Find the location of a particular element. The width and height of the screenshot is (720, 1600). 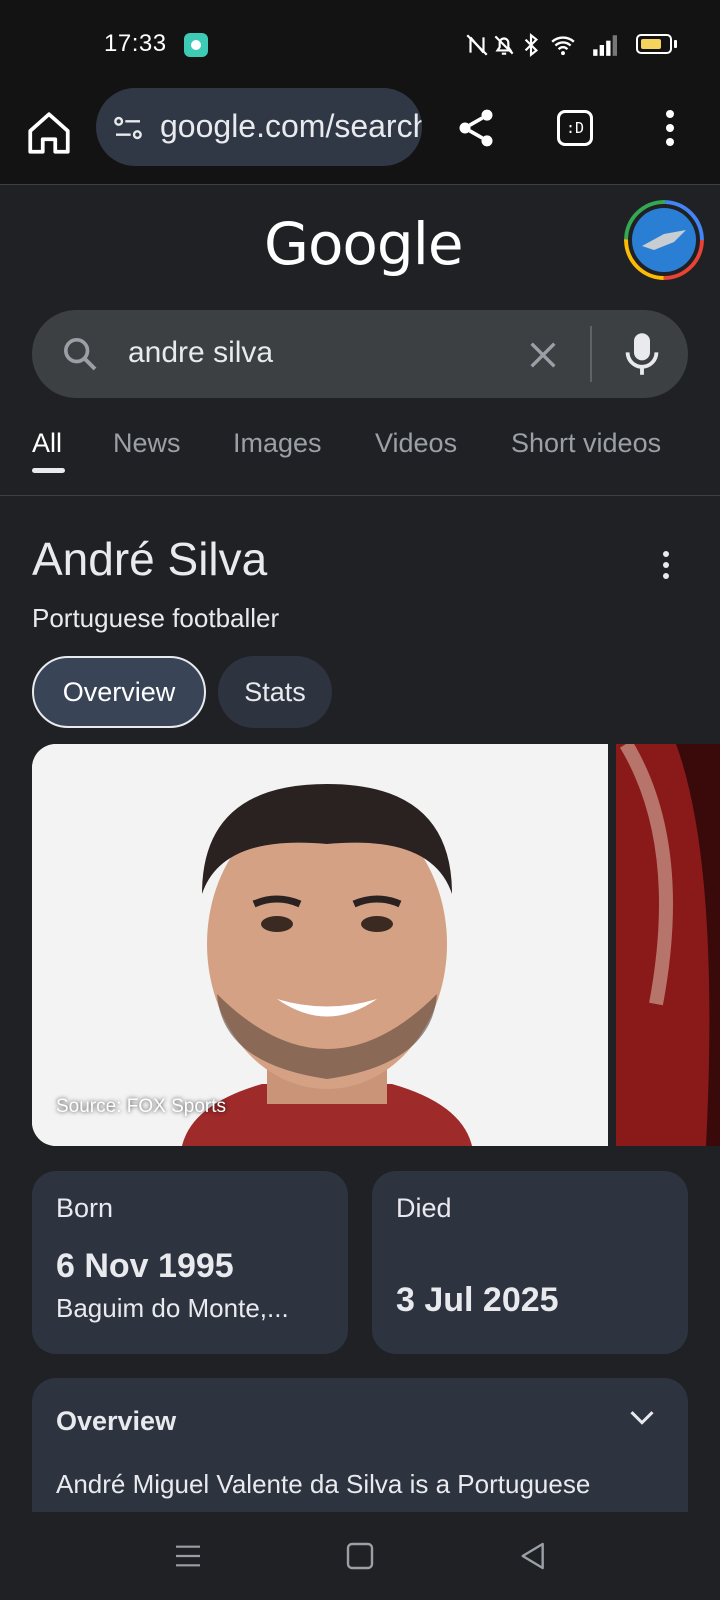

photo-source: Source: FOX Sports is located at coordinates (141, 1106).